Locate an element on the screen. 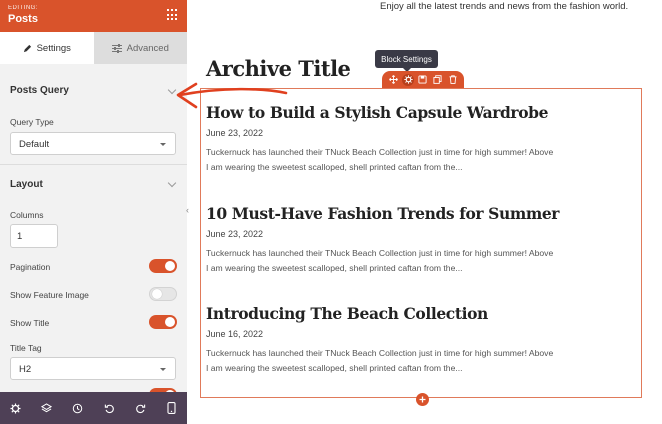 This screenshot has width=662, height=424. move-icon is located at coordinates (393, 80).